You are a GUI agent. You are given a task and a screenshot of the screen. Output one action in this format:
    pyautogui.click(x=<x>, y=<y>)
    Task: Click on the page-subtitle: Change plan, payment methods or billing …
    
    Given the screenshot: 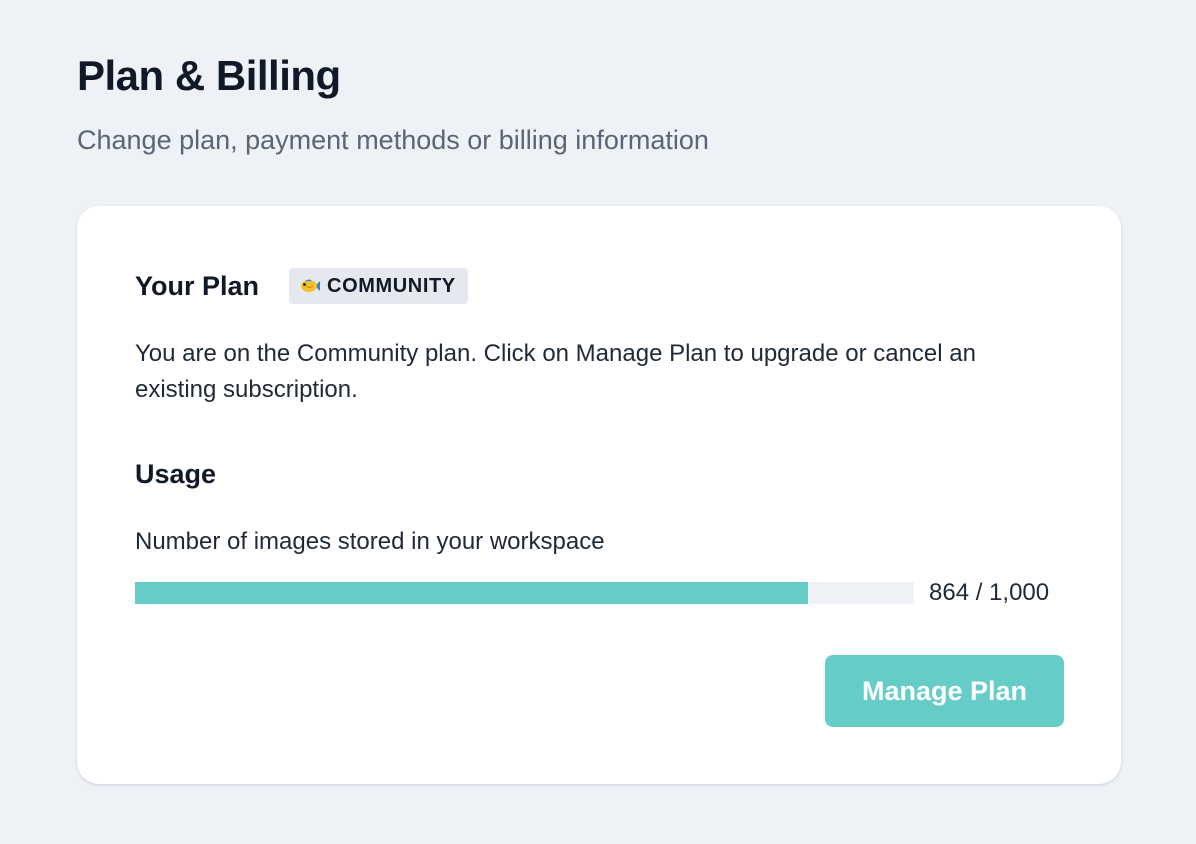 What is the action you would take?
    pyautogui.click(x=393, y=140)
    